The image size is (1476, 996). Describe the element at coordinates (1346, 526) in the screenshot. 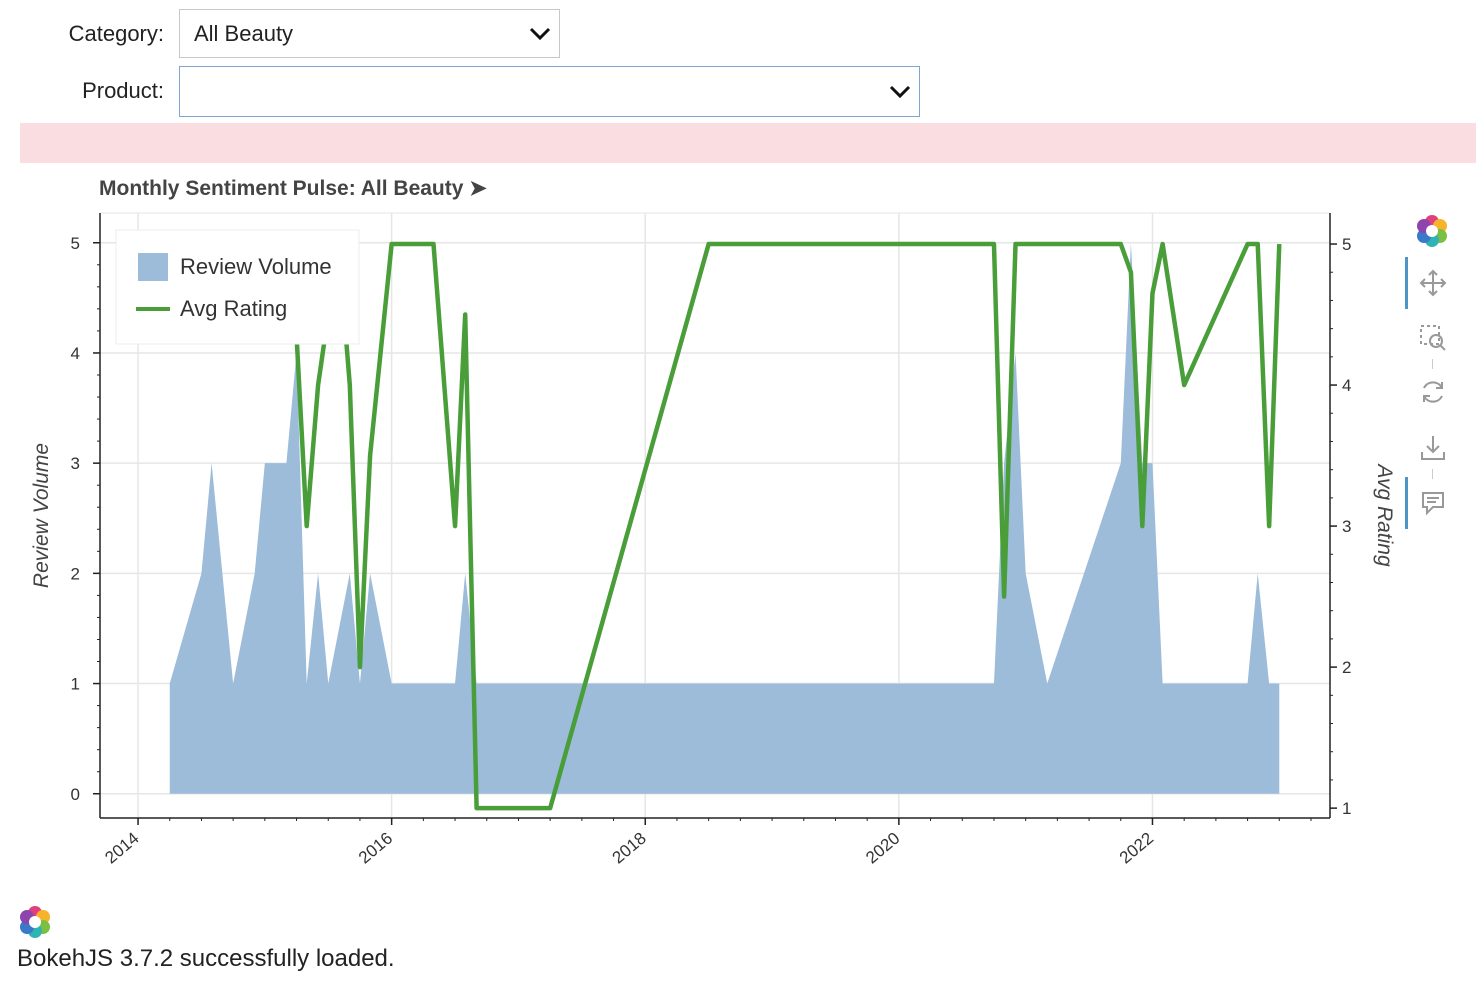

I see `y2-tick-label: 3` at that location.